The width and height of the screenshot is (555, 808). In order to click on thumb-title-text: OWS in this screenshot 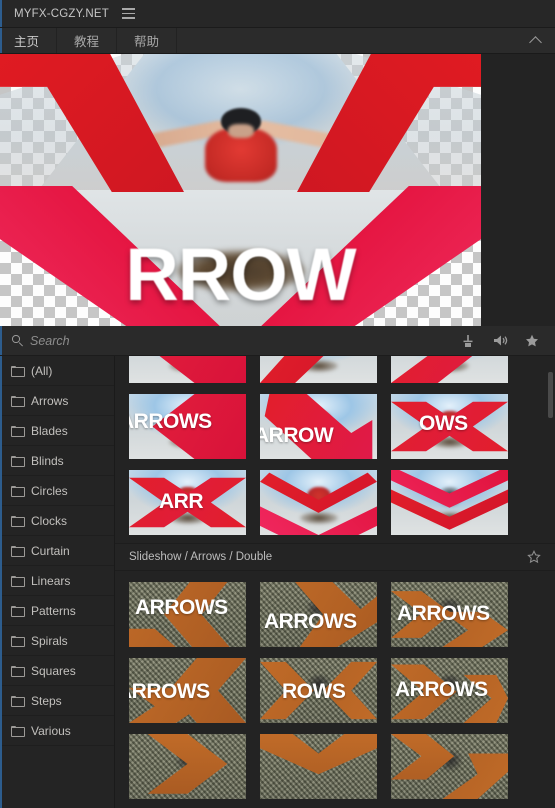, I will do `click(443, 423)`.